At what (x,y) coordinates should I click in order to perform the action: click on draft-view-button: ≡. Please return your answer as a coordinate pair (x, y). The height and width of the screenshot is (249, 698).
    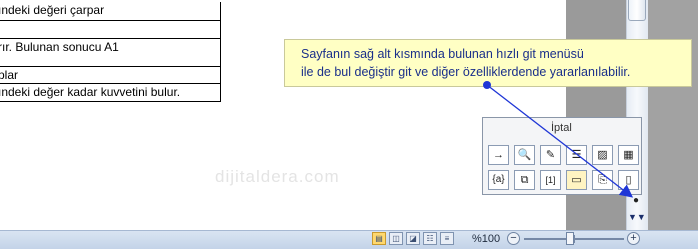
    Looking at the image, I should click on (447, 238).